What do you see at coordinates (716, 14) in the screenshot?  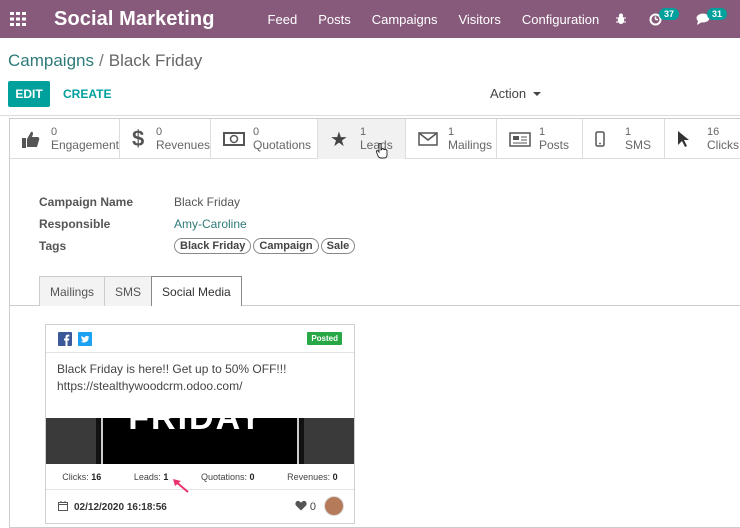 I see `messages-badge: 31` at bounding box center [716, 14].